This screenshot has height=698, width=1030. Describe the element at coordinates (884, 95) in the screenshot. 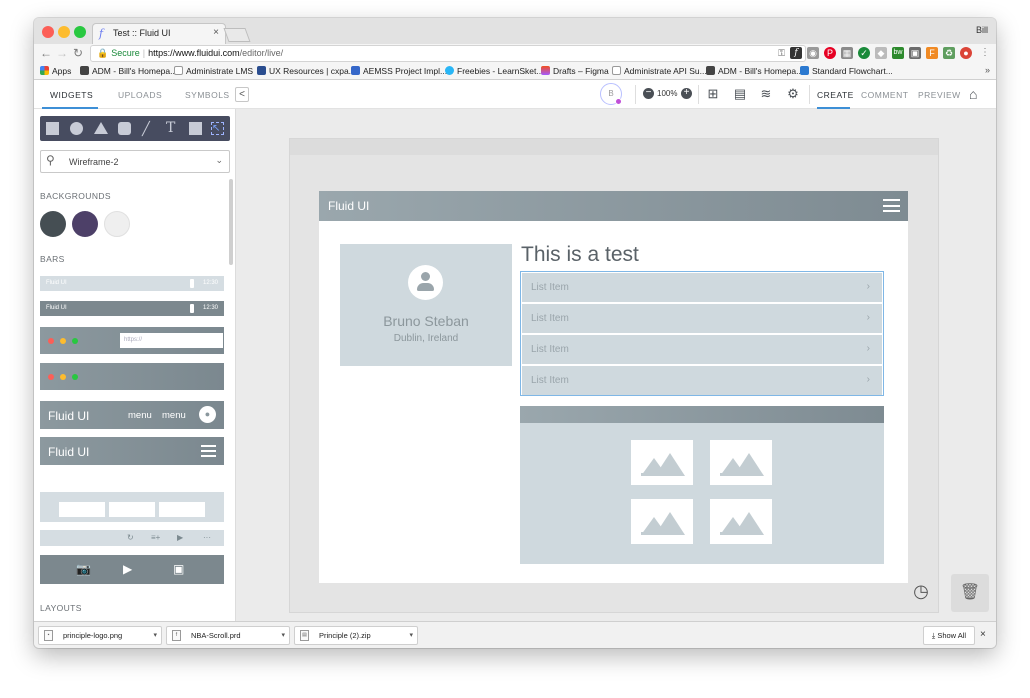

I see `tab-comment: COMMENT` at that location.